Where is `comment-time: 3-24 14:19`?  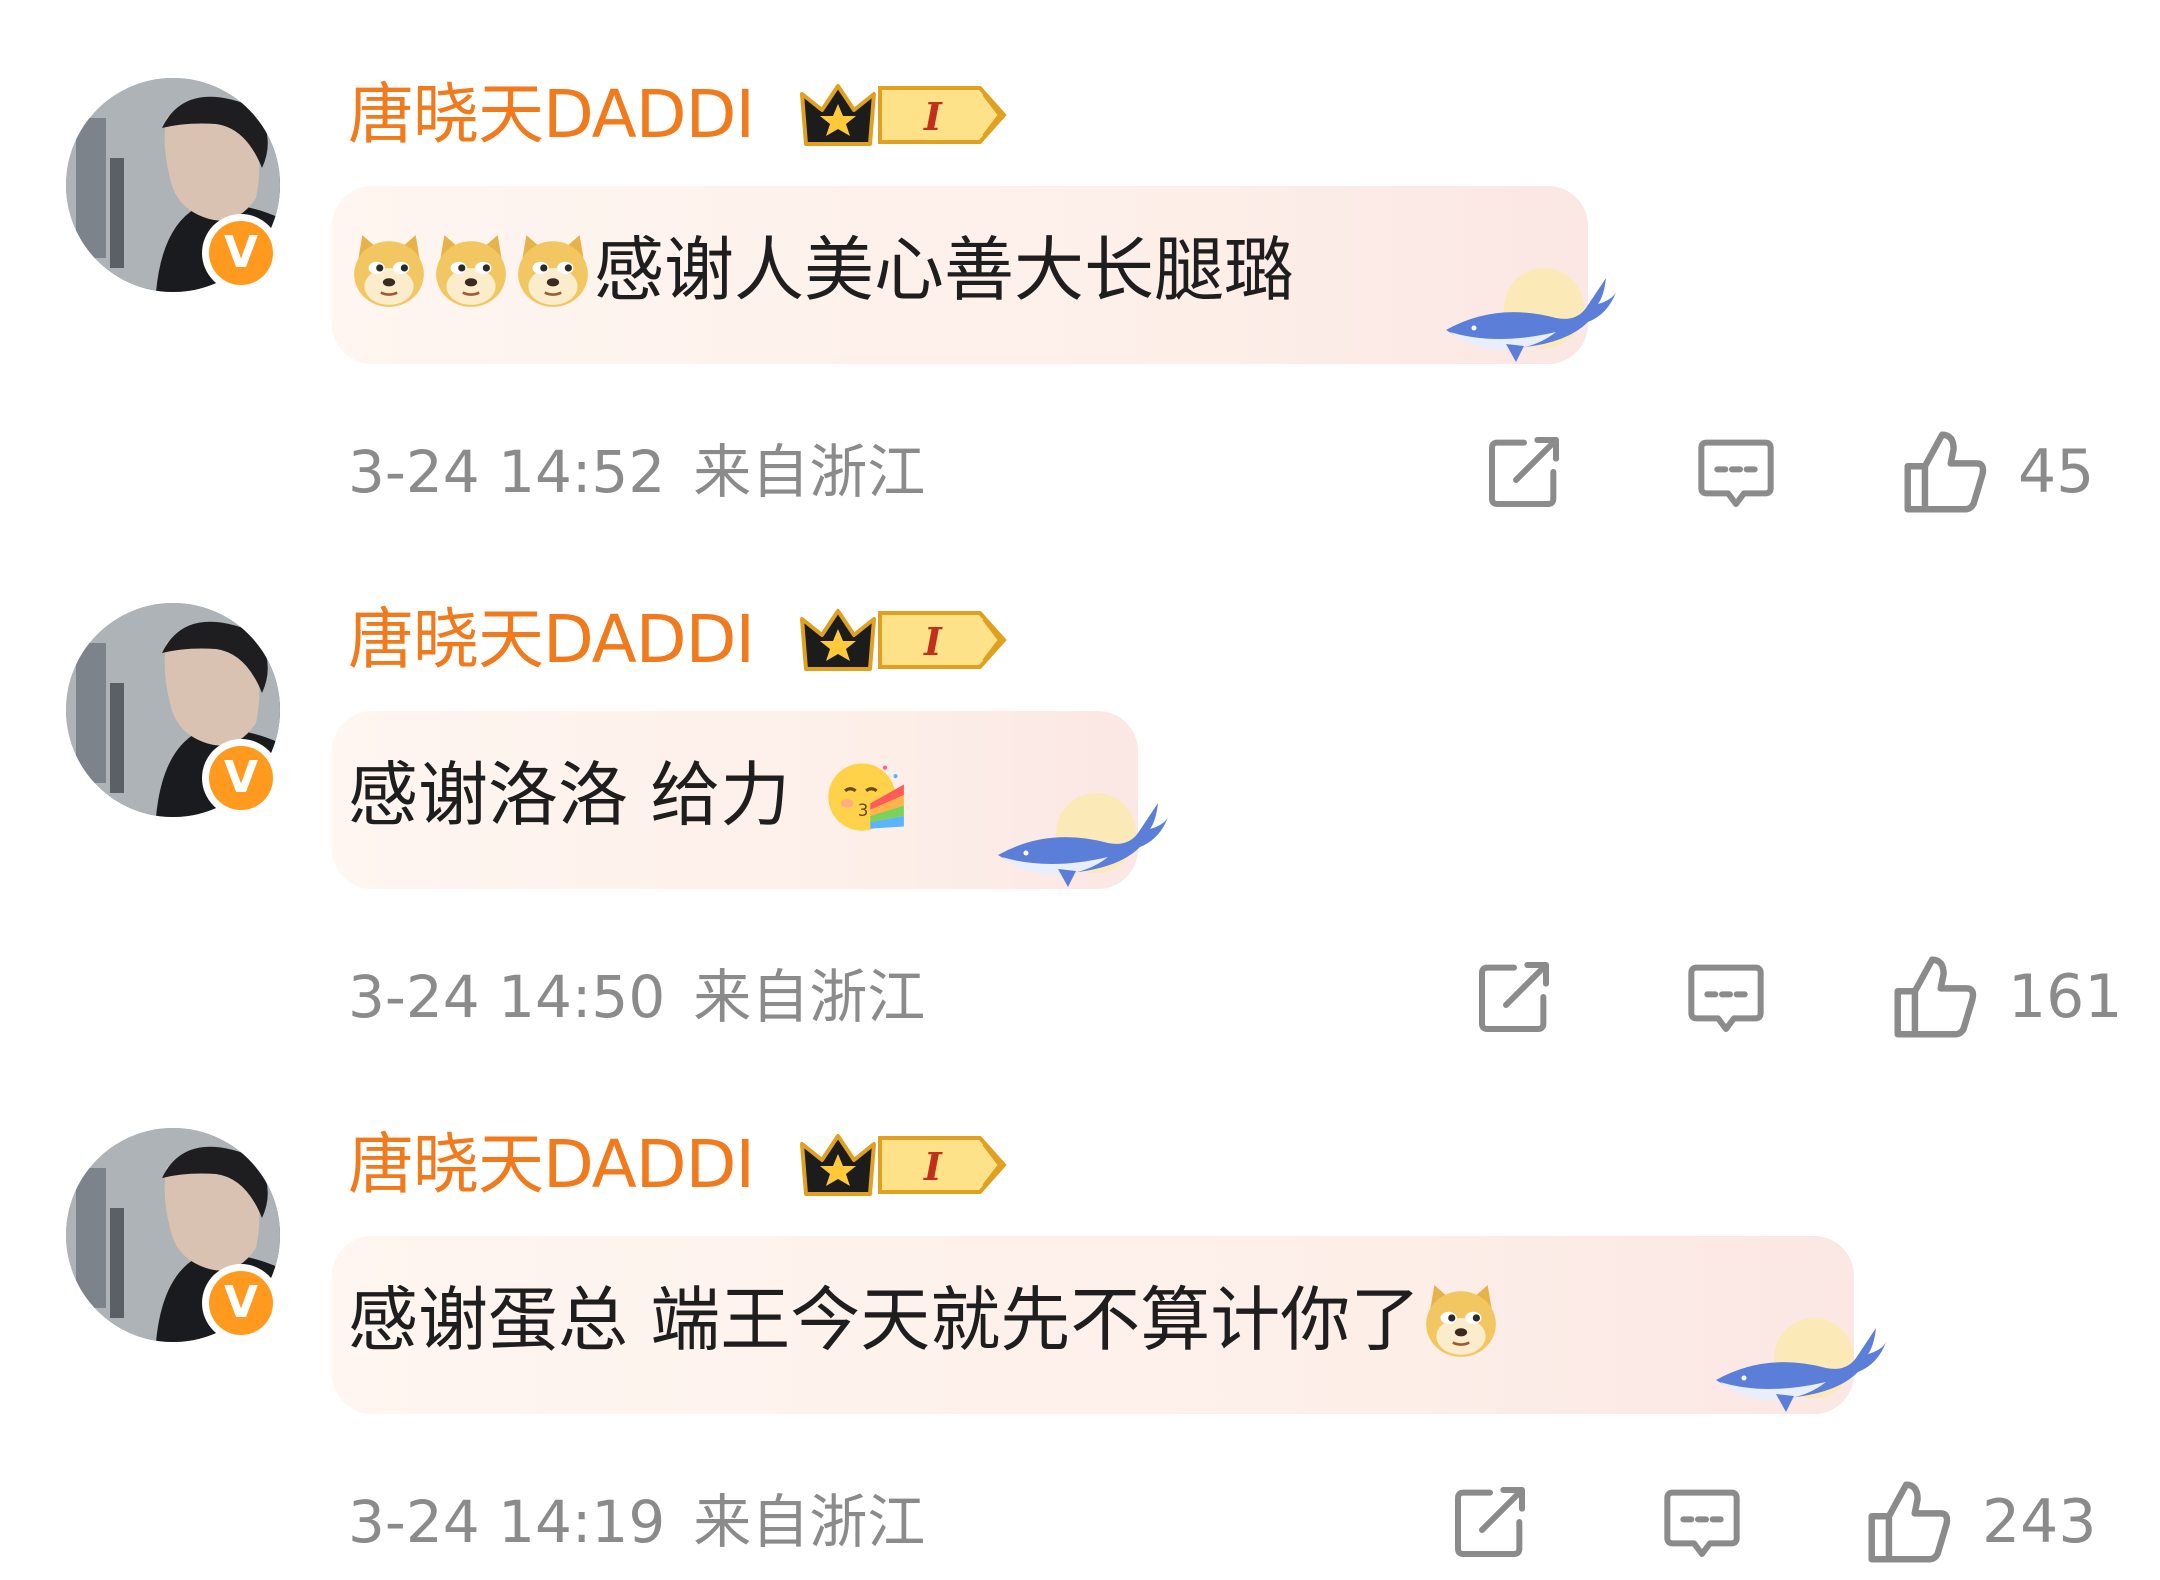
comment-time: 3-24 14:19 is located at coordinates (507, 1522).